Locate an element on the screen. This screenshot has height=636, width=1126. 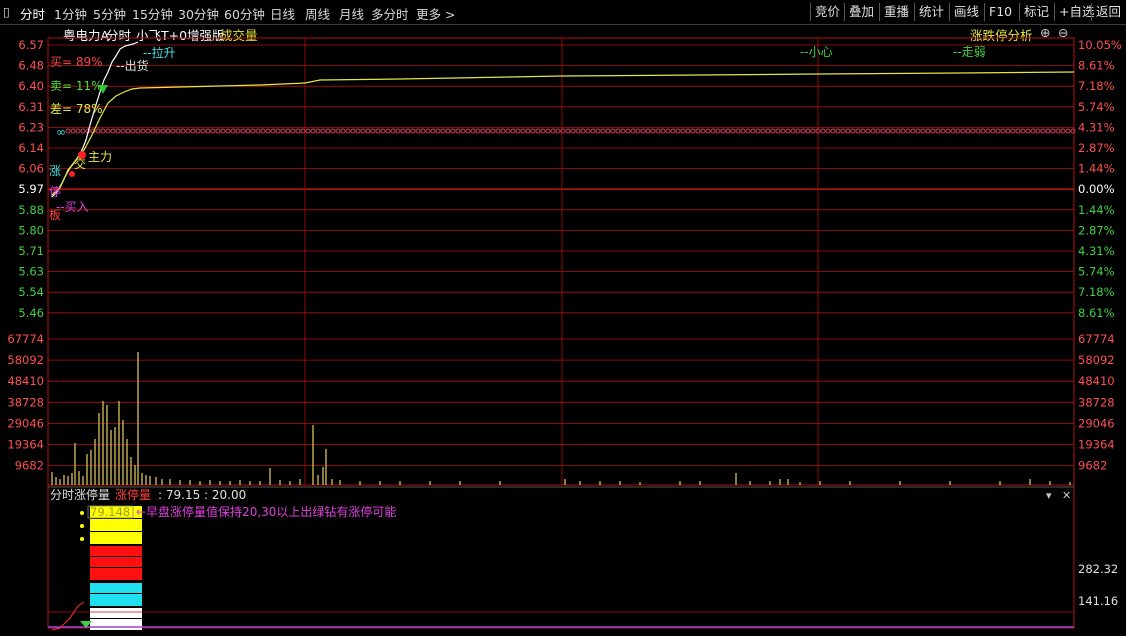
price-tick-label: 6.40 is located at coordinates (31, 86).